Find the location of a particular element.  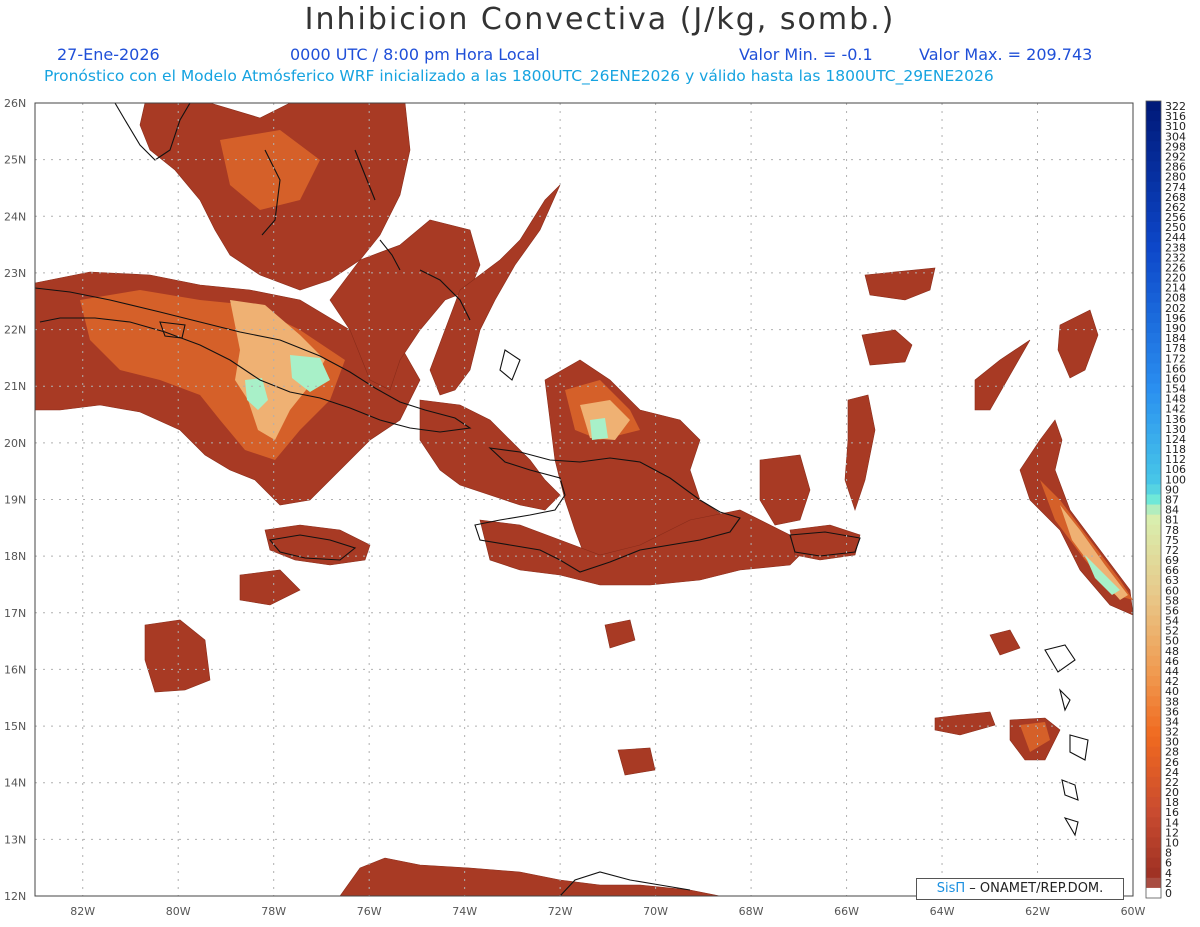

cin-region-puerto-rico is located at coordinates (825, 542).